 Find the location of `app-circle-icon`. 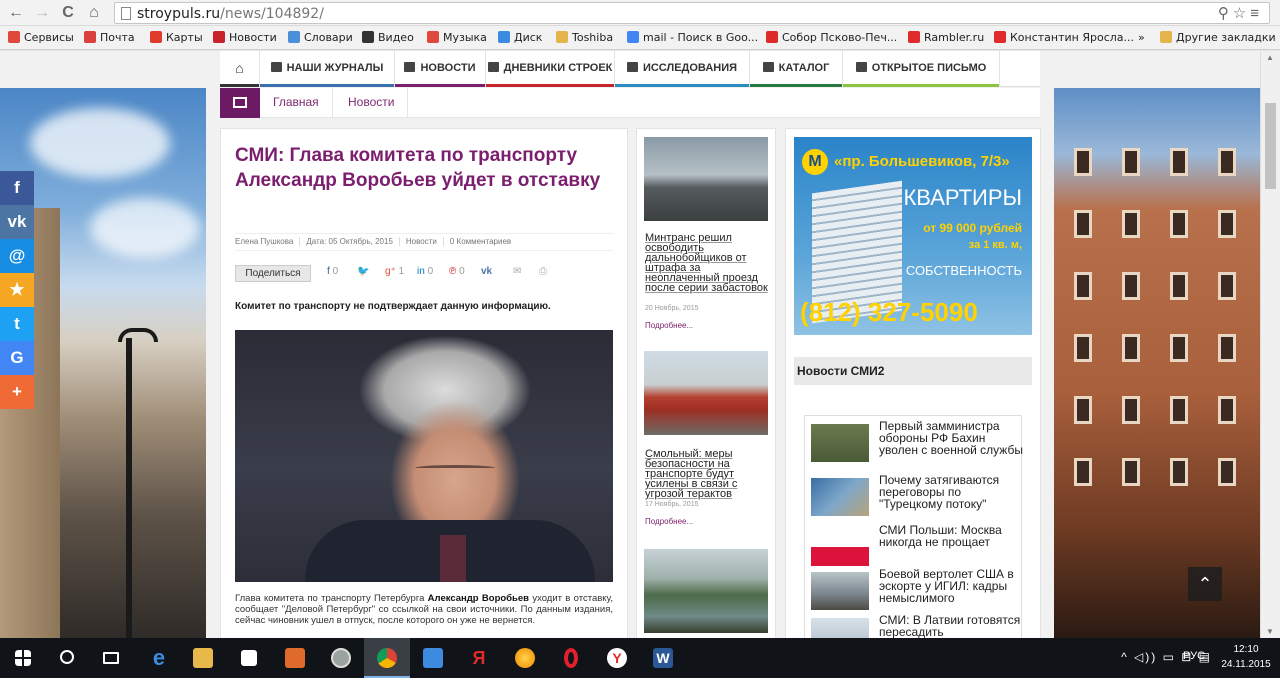

app-circle-icon is located at coordinates (341, 658).